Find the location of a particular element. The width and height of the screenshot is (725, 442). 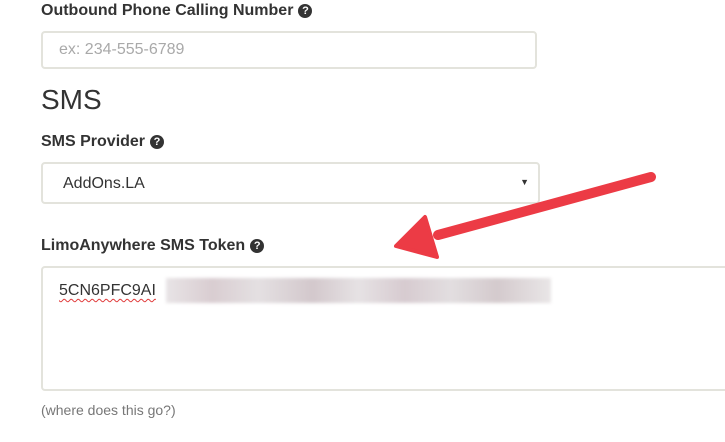

where-does-this-go-link: (where does this go?) is located at coordinates (108, 410).